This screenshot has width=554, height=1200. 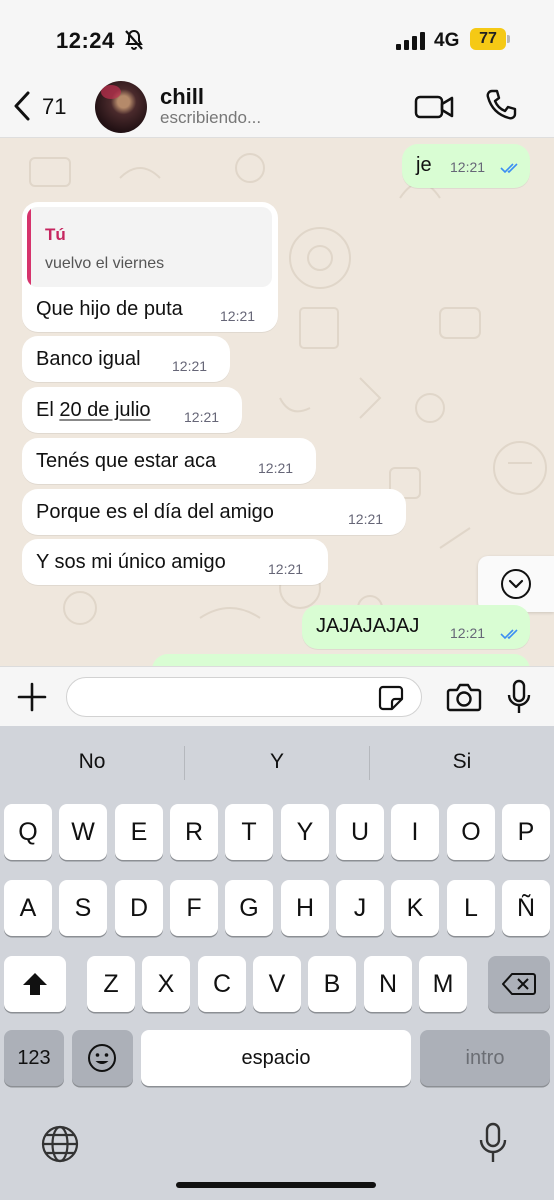 What do you see at coordinates (182, 97) in the screenshot?
I see `contact-name: chill` at bounding box center [182, 97].